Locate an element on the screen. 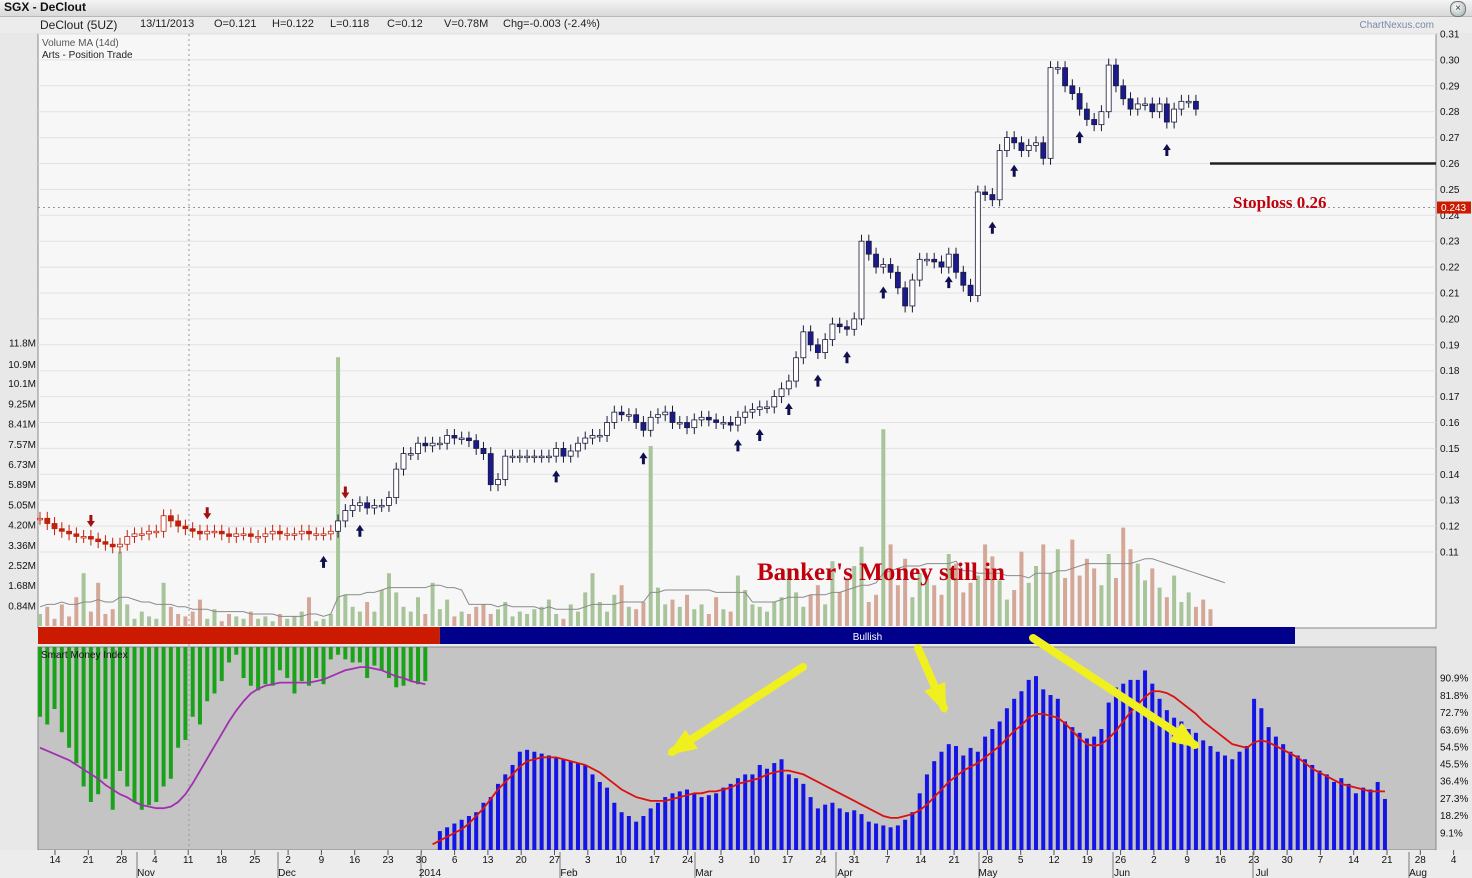  price-tick-label: 0.11 is located at coordinates (1449, 553).